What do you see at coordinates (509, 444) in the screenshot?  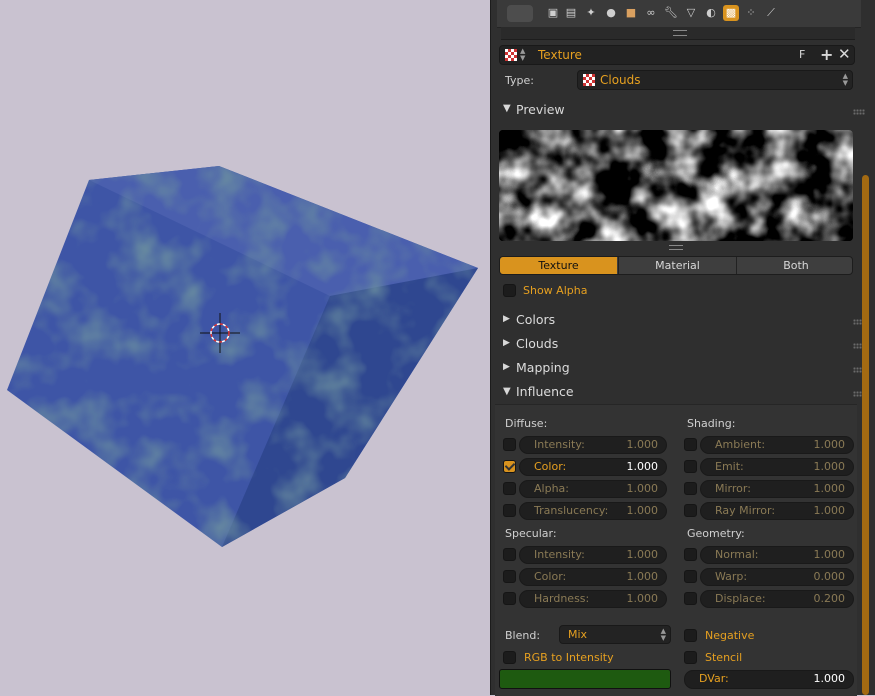 I see `diffuse-intensity-checkbox` at bounding box center [509, 444].